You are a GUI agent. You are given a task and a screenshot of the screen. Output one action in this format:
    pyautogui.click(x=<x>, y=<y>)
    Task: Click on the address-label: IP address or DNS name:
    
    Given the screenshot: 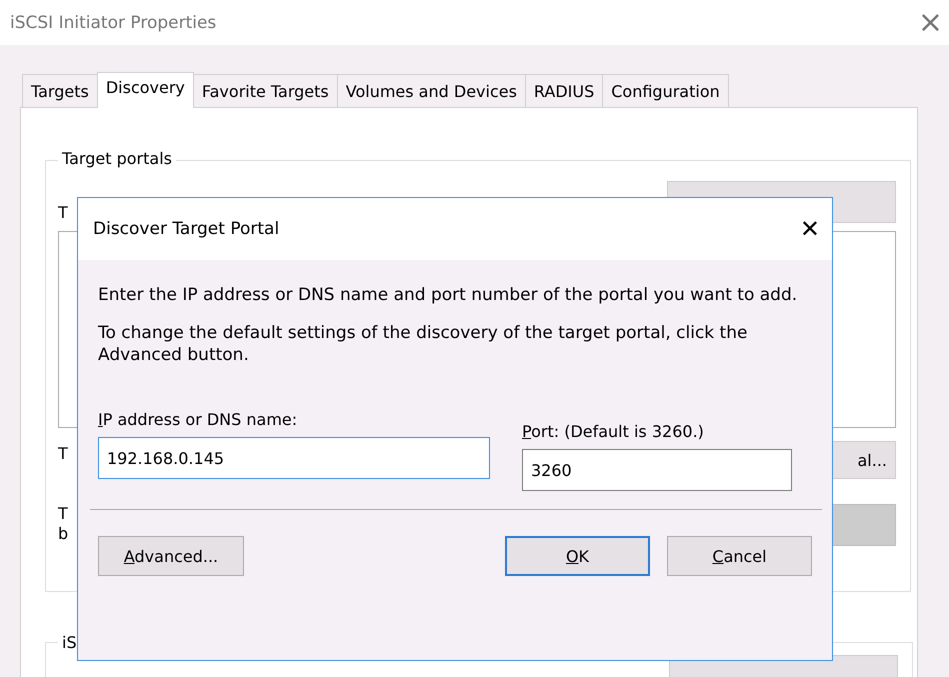 What is the action you would take?
    pyautogui.click(x=198, y=420)
    